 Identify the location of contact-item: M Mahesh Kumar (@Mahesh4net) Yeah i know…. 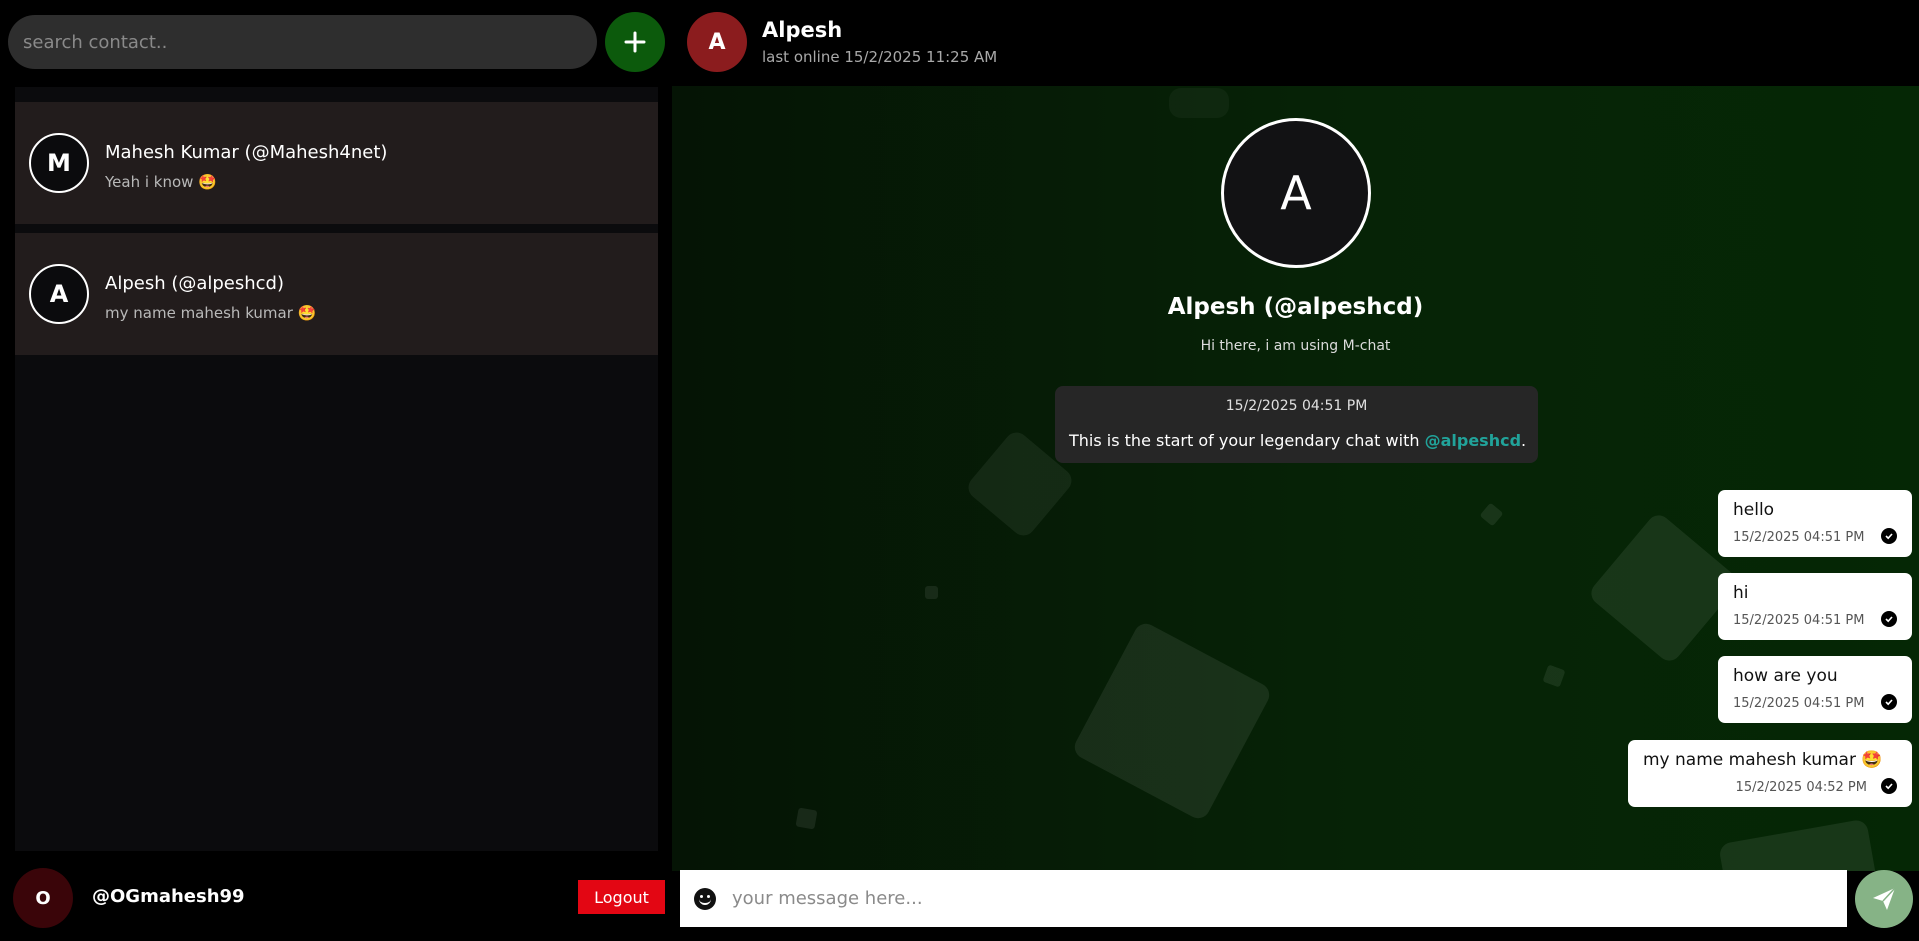
(336, 163).